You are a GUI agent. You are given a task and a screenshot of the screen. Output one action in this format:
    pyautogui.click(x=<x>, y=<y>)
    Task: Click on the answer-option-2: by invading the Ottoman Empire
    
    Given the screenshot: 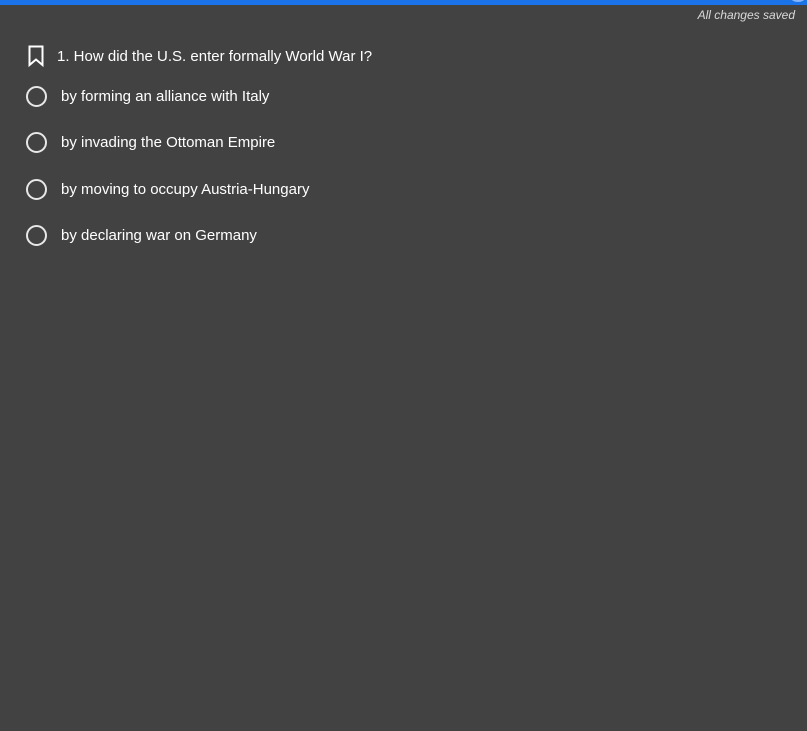 What is the action you would take?
    pyautogui.click(x=150, y=142)
    